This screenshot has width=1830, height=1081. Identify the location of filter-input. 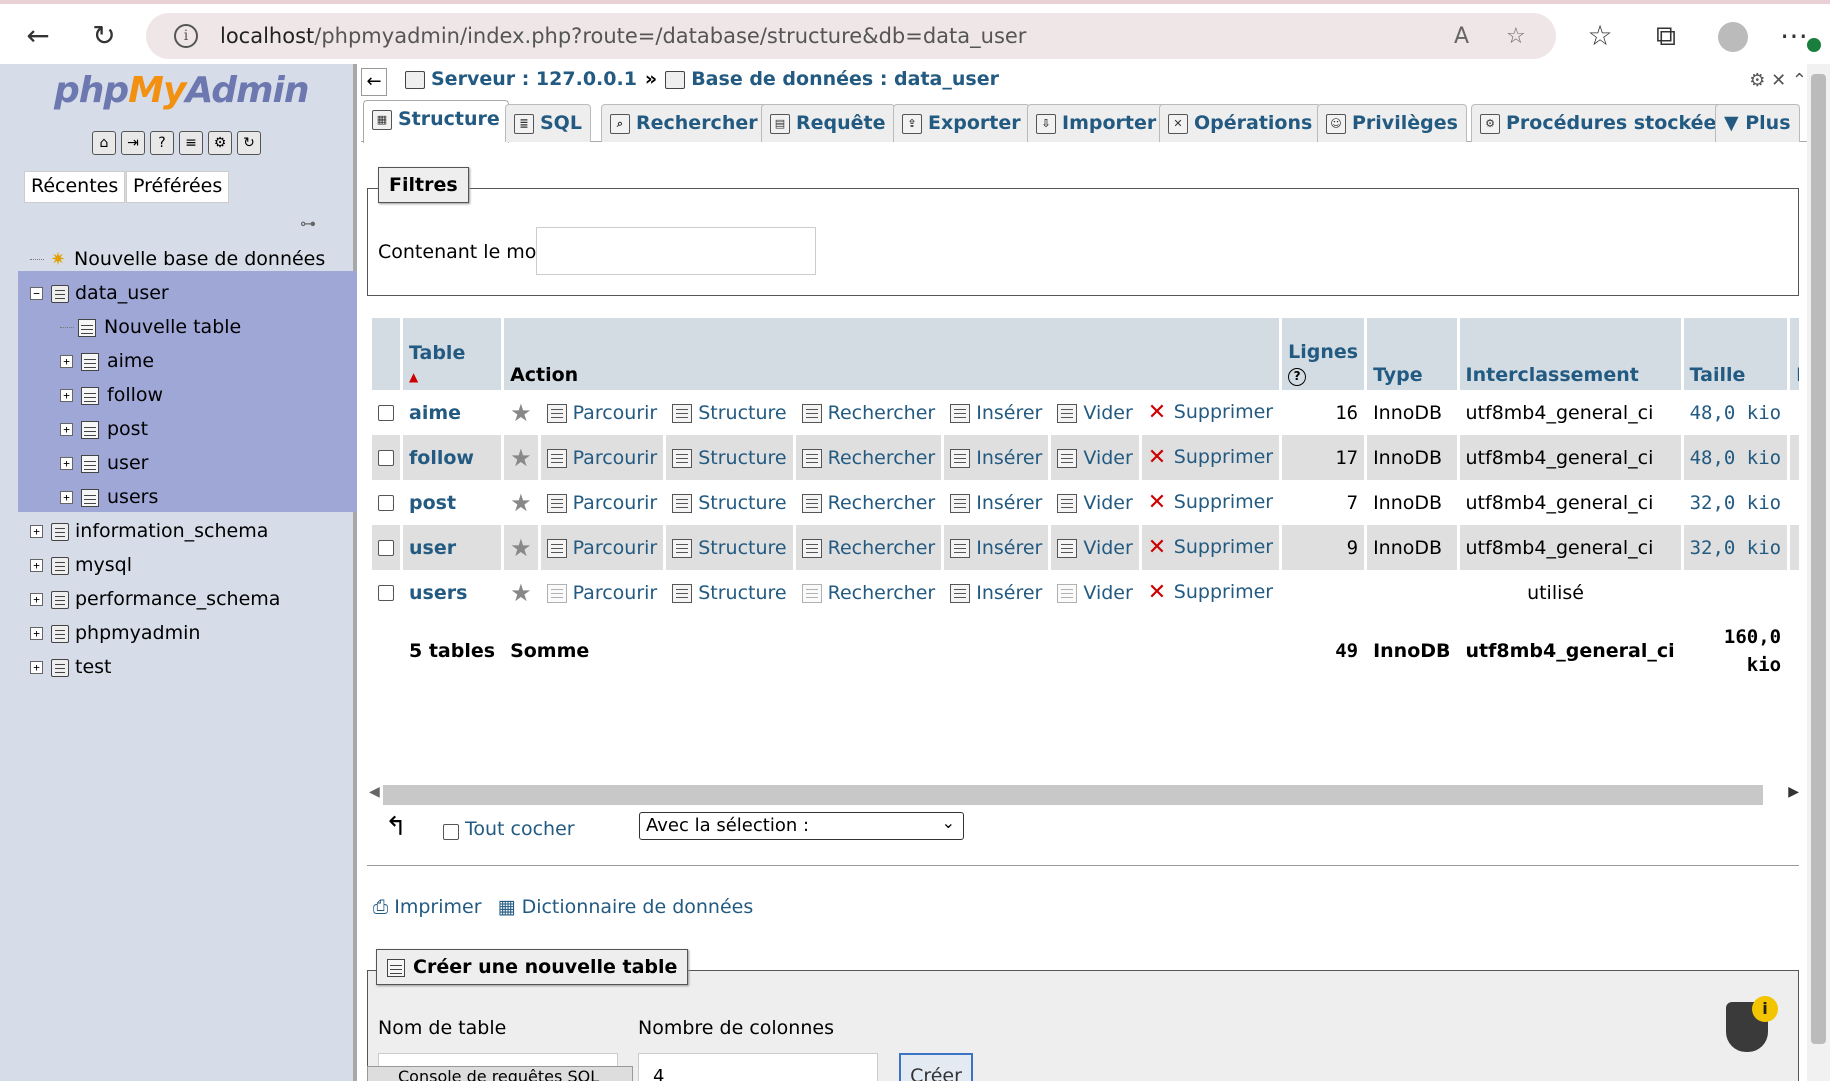
(676, 251).